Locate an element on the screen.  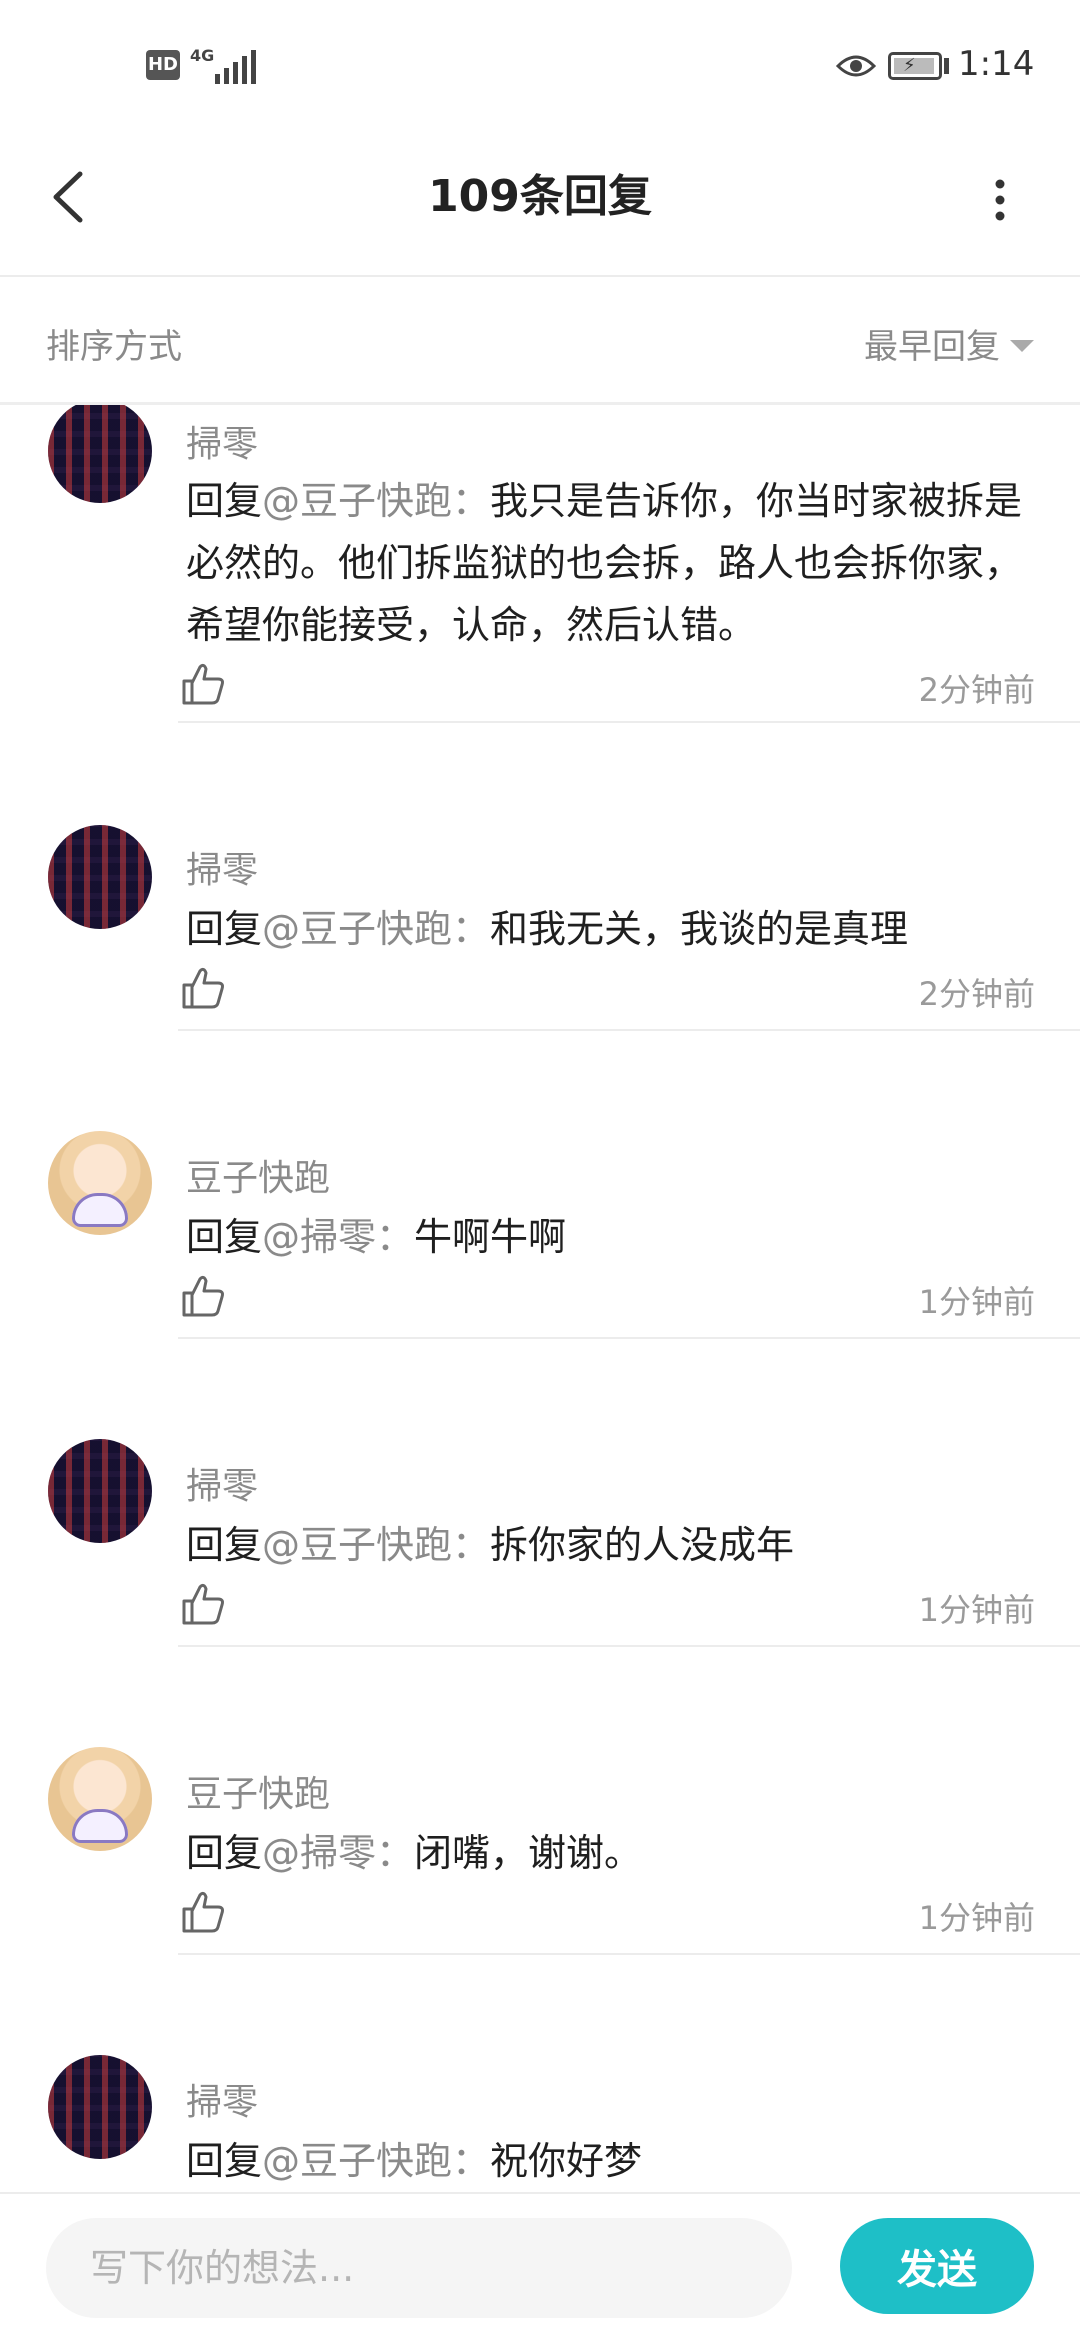
reply-item: 掃零 回复@豆子快跑：祝你好梦 is located at coordinates (540, 2072).